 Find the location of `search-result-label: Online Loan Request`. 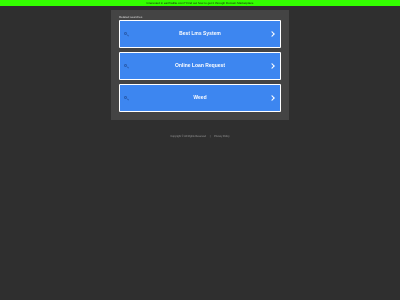

search-result-label: Online Loan Request is located at coordinates (199, 66).